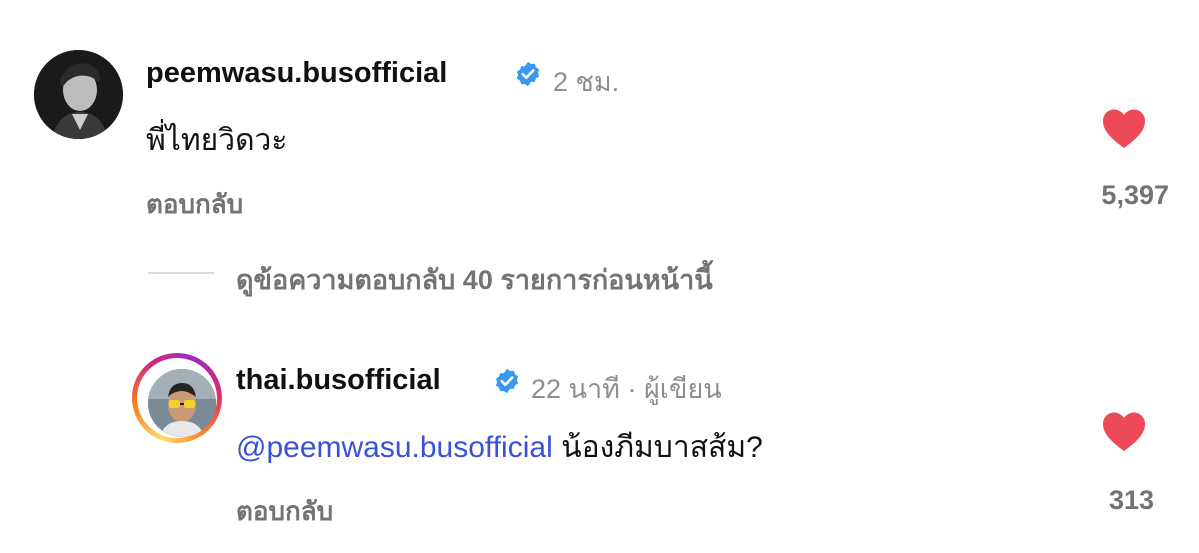 The image size is (1199, 553). I want to click on comment-text: พี่ไทยวิดวะ, so click(217, 140).